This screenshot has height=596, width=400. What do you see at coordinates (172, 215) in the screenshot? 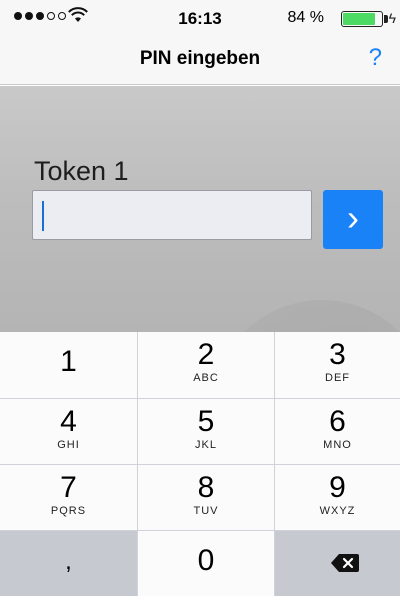
I see `pin-input` at bounding box center [172, 215].